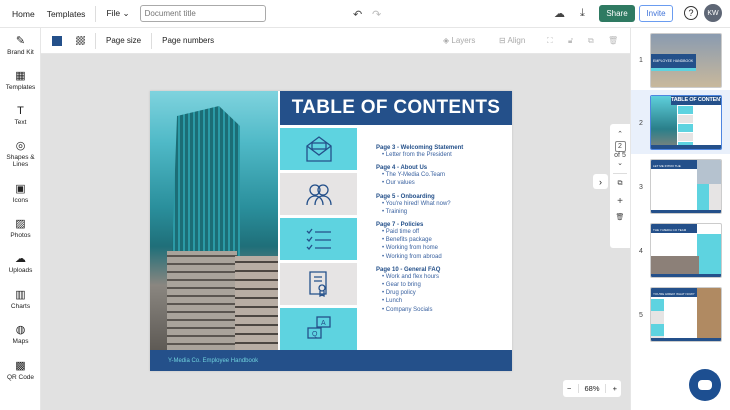 Image resolution: width=730 pixels, height=410 pixels. I want to click on sidebar-item-charts: ▥ Charts, so click(20, 299).